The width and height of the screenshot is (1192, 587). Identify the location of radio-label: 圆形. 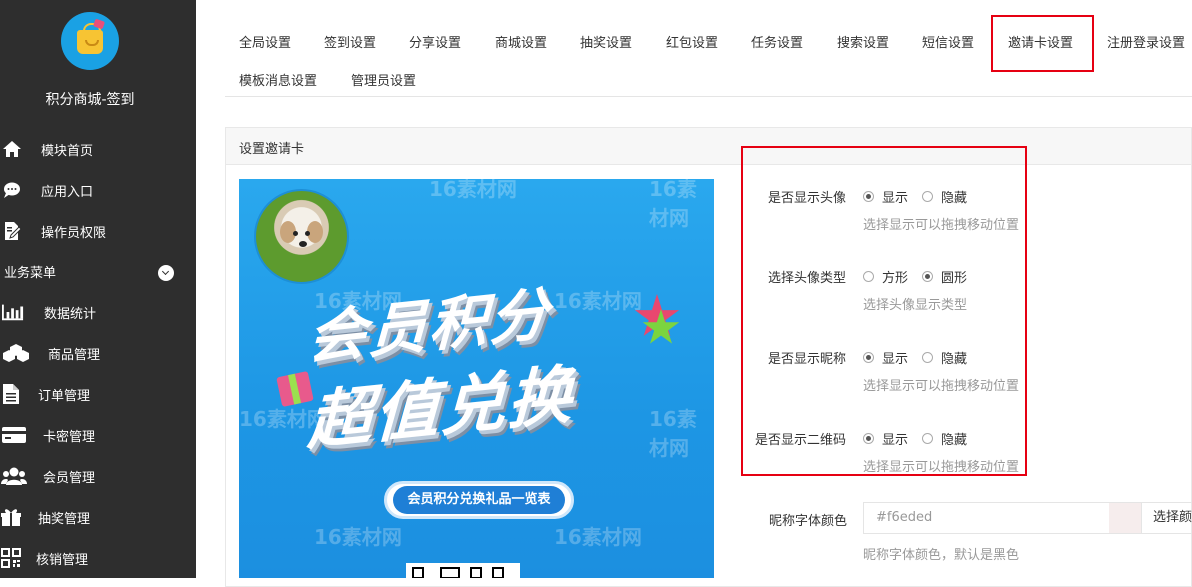
(954, 278).